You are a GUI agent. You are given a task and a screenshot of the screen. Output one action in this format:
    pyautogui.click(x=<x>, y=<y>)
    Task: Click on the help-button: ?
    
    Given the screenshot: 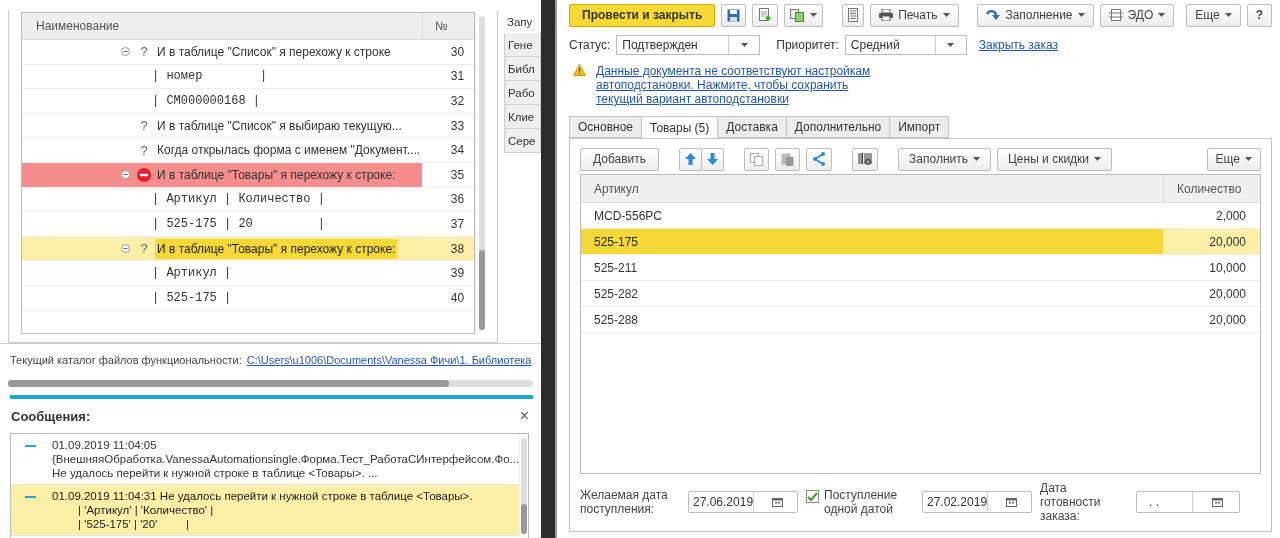 What is the action you would take?
    pyautogui.click(x=1259, y=15)
    